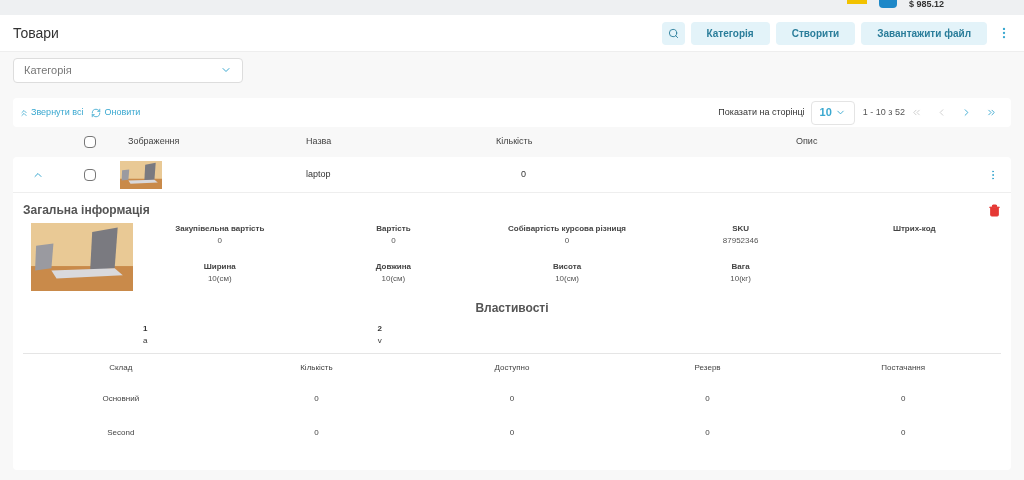 The height and width of the screenshot is (480, 1024). I want to click on field-label: Висота, so click(567, 267).